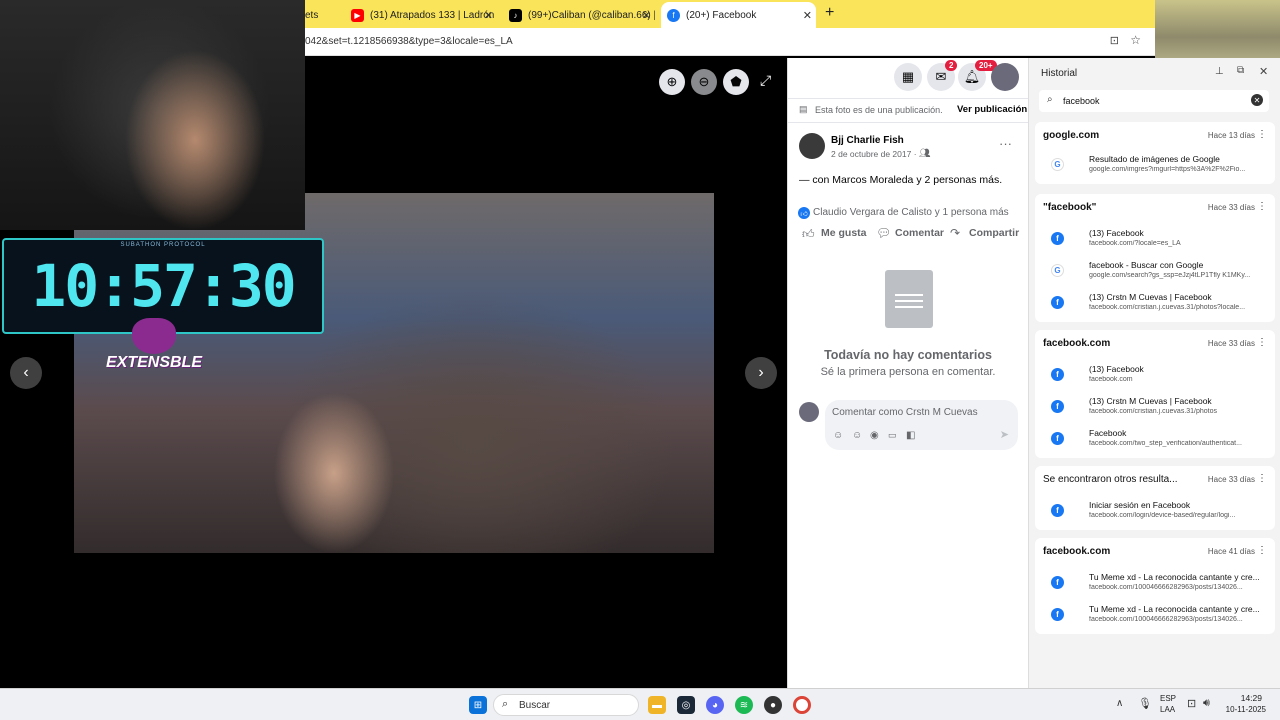  What do you see at coordinates (1191, 703) in the screenshot?
I see `network-icon: ⊡` at bounding box center [1191, 703].